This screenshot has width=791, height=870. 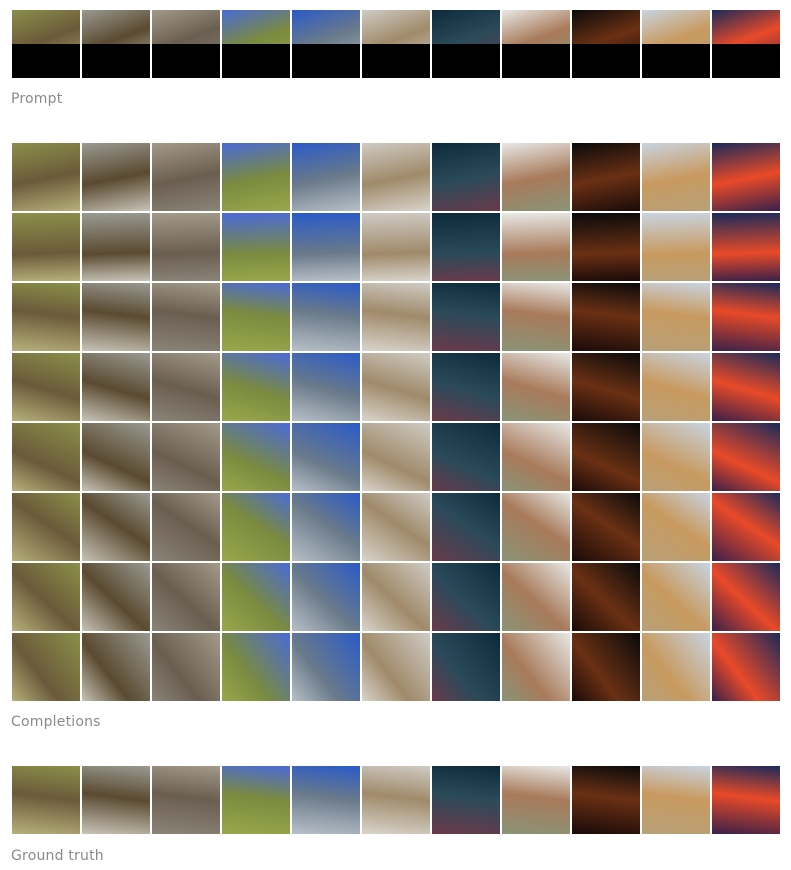 I want to click on prompt-label: Prompt, so click(x=37, y=99).